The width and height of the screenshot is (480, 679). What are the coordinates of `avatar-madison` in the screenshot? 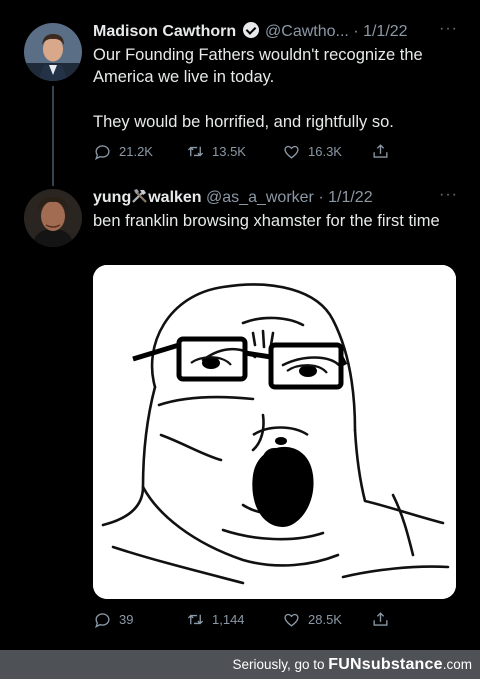 It's located at (53, 52).